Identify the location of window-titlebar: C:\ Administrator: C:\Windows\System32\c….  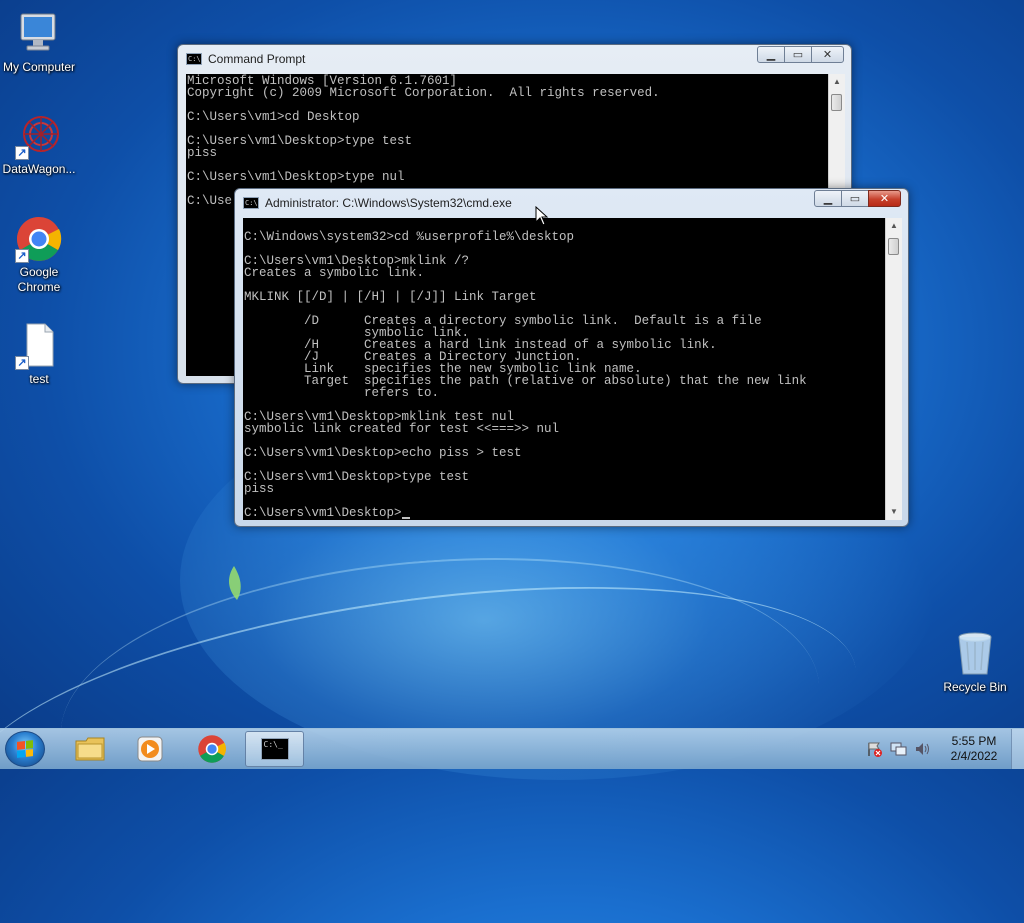
(571, 204).